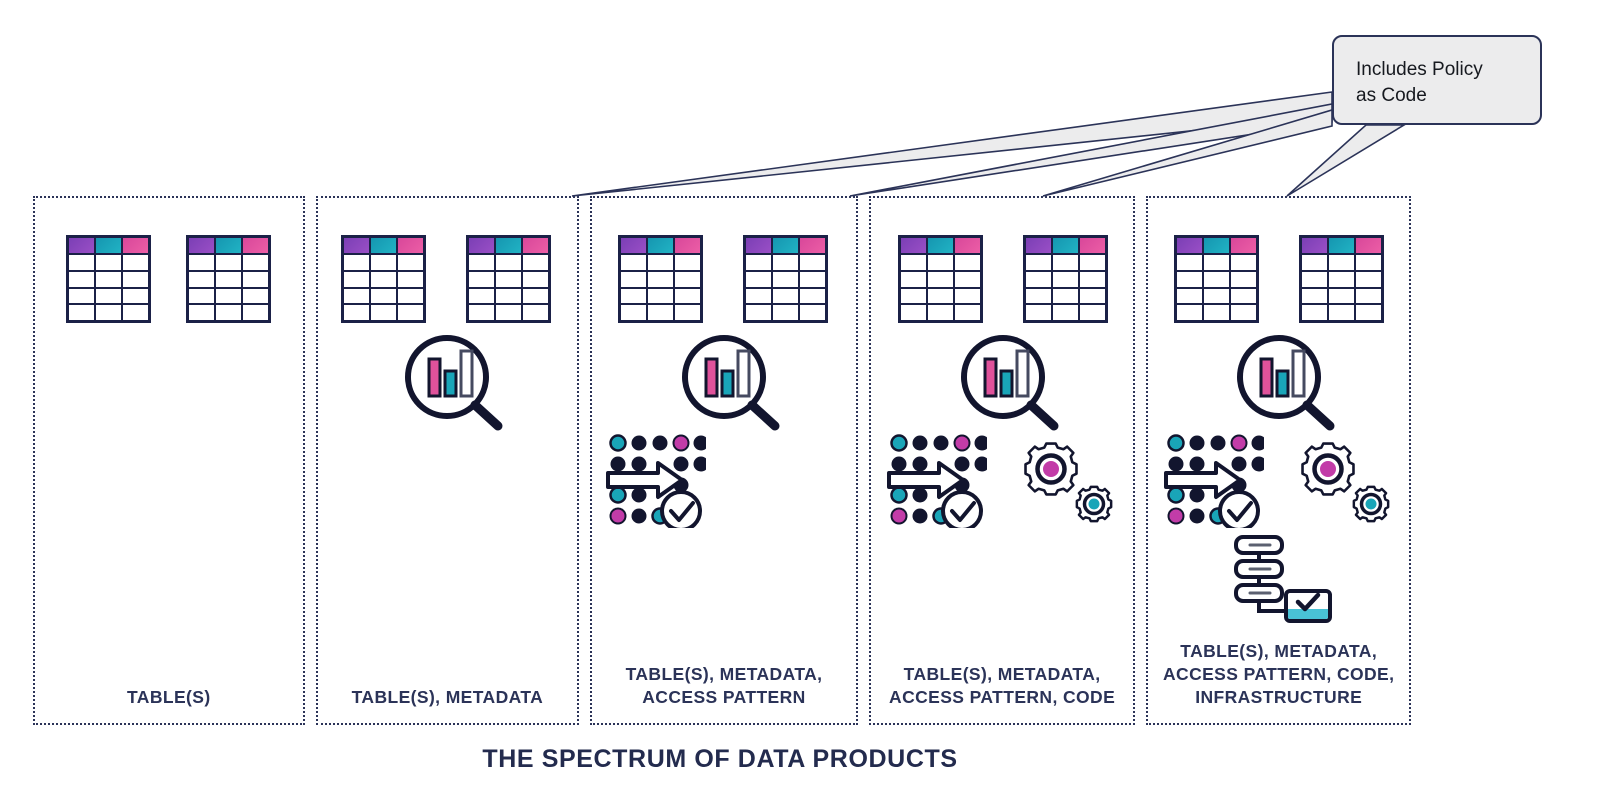  What do you see at coordinates (1259, 569) in the screenshot?
I see `server-stack-icon` at bounding box center [1259, 569].